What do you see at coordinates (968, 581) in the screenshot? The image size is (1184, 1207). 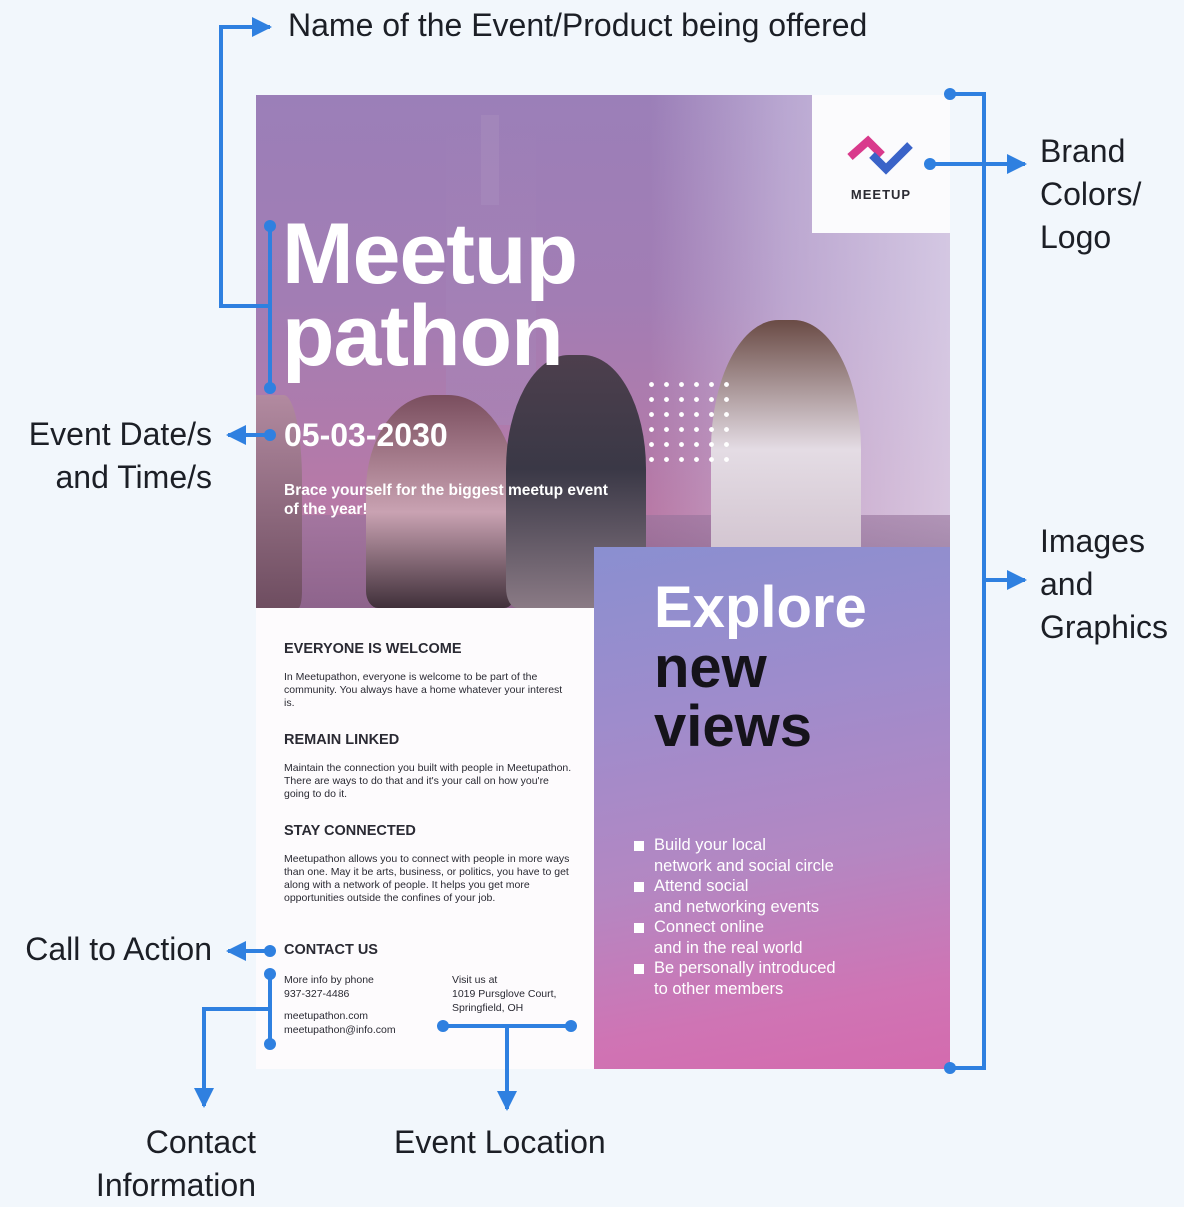 I see `images-bracket` at bounding box center [968, 581].